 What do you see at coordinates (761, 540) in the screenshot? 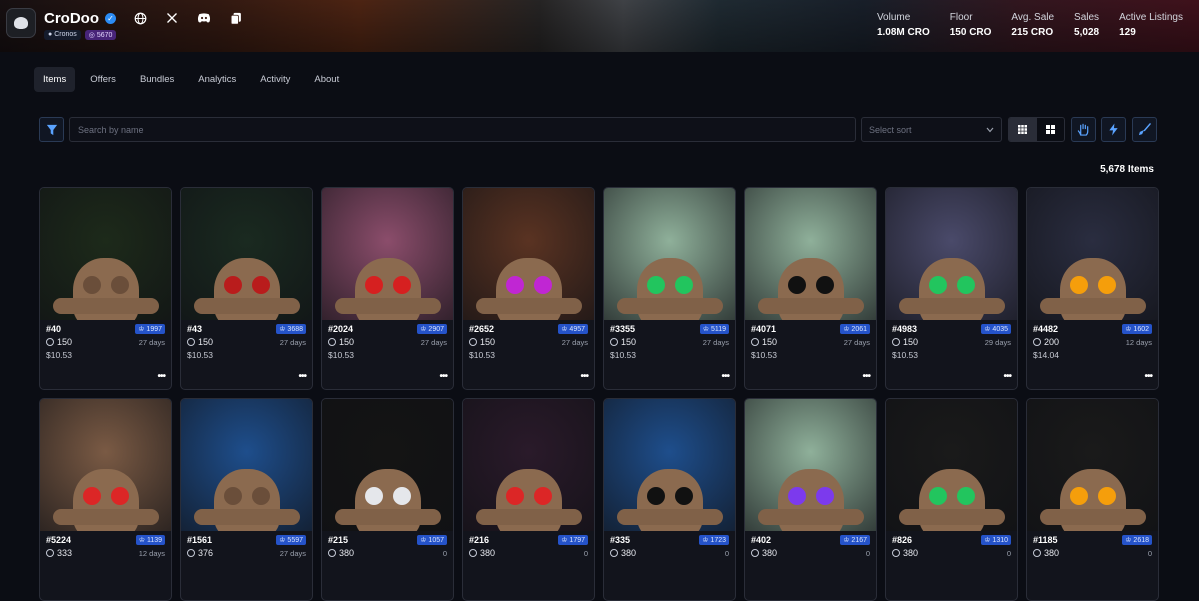
I see `token-id: #402` at bounding box center [761, 540].